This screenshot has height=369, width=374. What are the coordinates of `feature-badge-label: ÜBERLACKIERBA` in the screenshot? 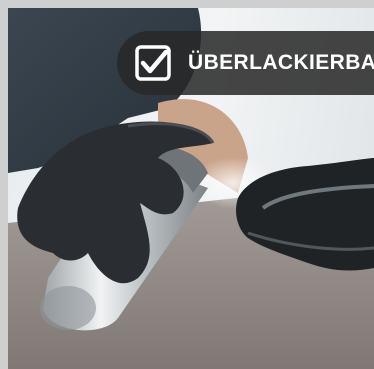 It's located at (281, 62).